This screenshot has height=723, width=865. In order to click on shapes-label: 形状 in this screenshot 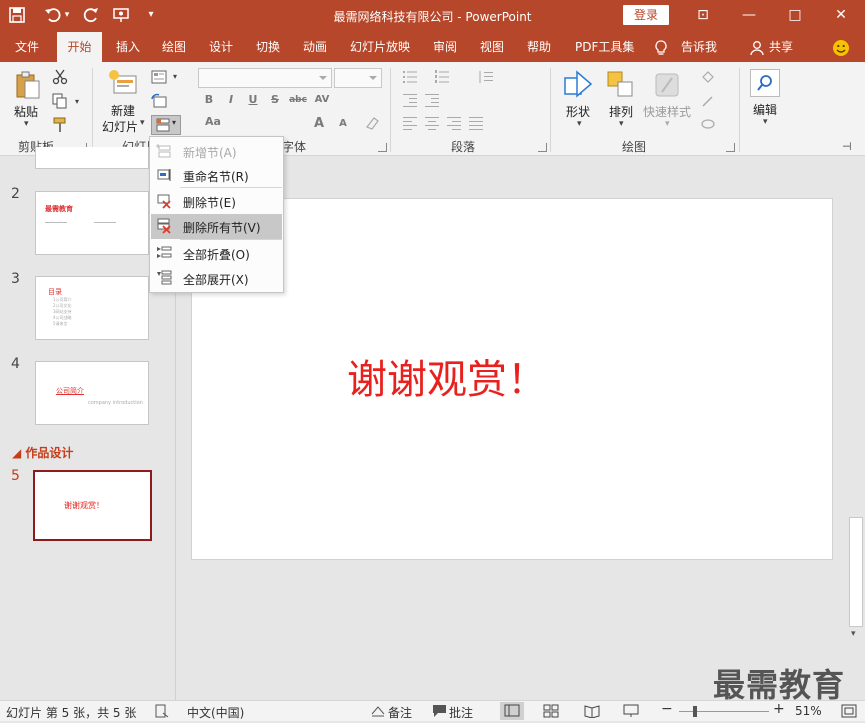, I will do `click(578, 111)`.